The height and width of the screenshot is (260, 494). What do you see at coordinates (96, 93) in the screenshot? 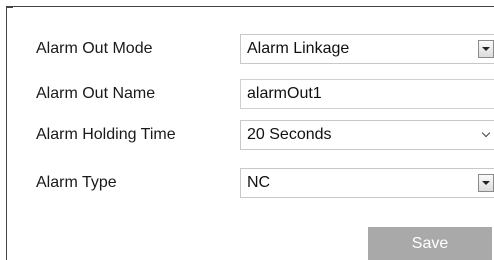
I see `alarm-out-name-label: Alarm Out Name` at bounding box center [96, 93].